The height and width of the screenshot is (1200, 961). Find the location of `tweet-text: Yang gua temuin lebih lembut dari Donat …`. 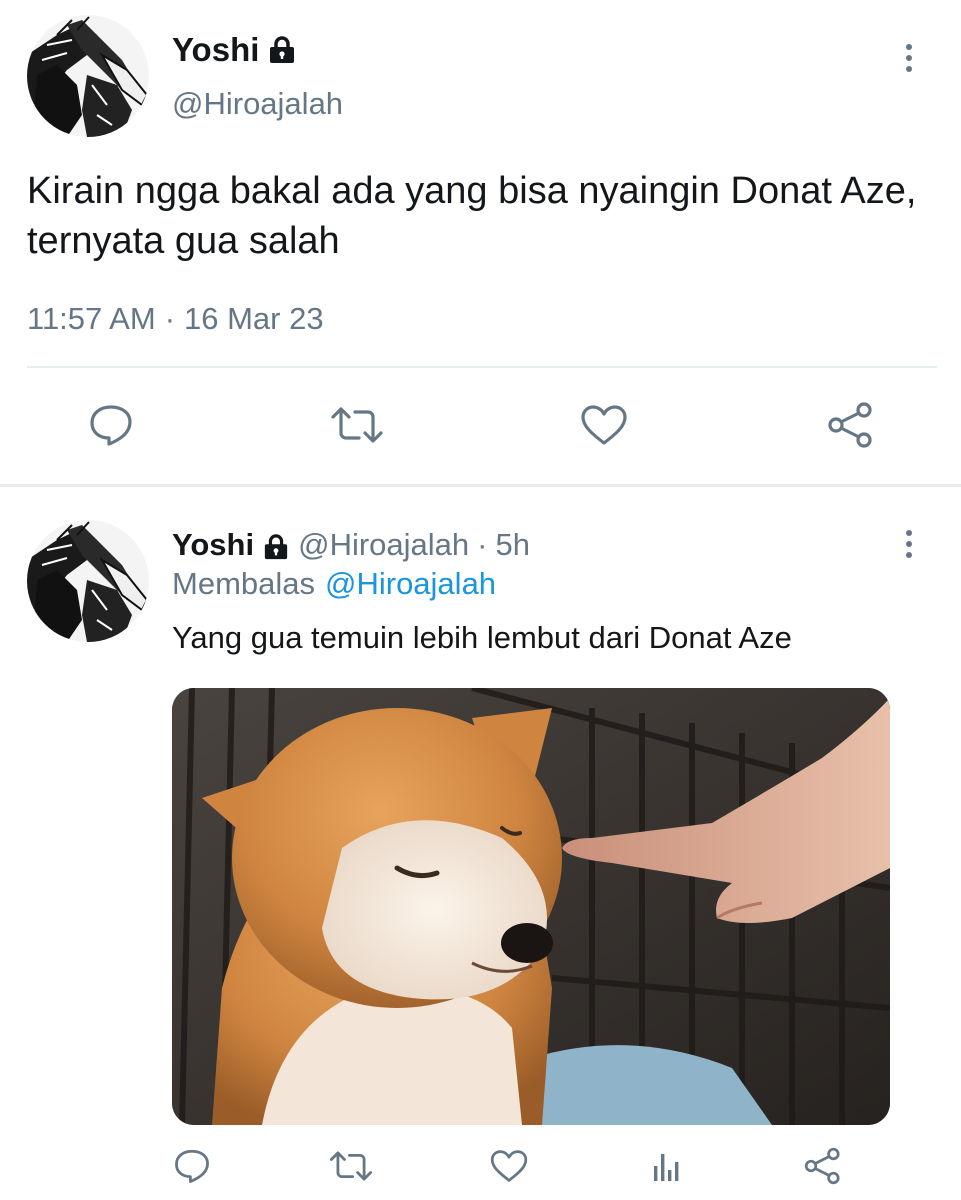

tweet-text: Yang gua temuin lebih lembut dari Donat … is located at coordinates (482, 637).